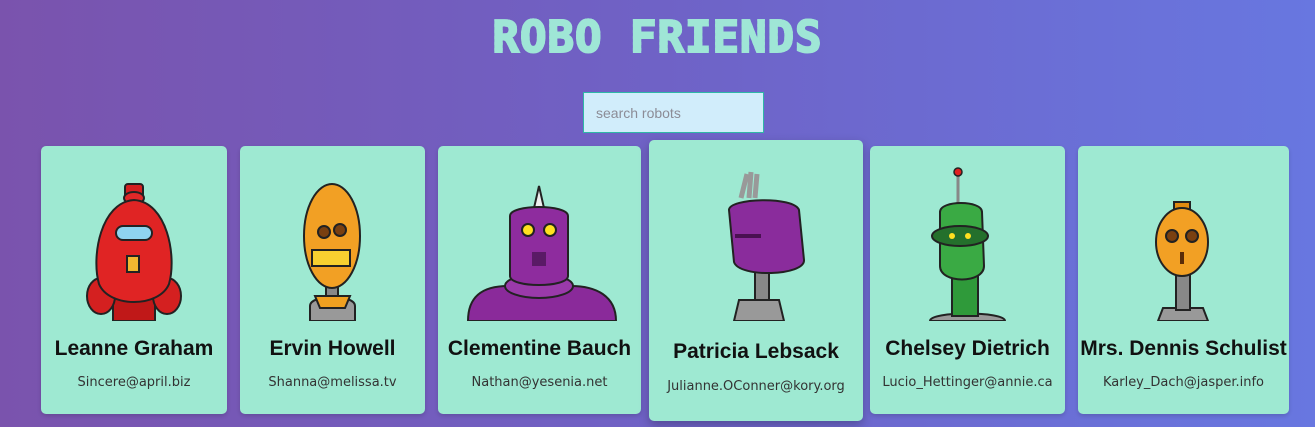  I want to click on page-title-text: ROBO FRIENDS, so click(657, 37).